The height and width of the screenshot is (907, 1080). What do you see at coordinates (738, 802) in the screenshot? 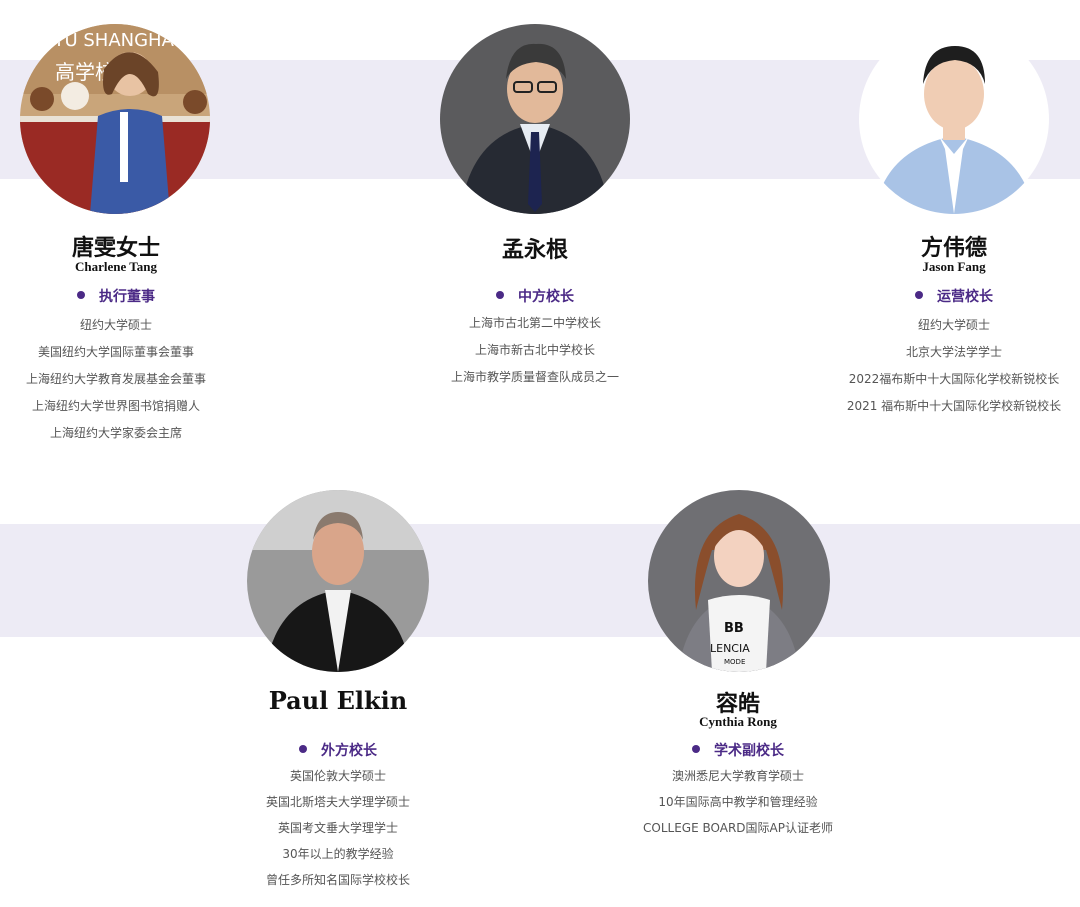
I see `credential-item: 10年国际高中教学和管理经验` at bounding box center [738, 802].